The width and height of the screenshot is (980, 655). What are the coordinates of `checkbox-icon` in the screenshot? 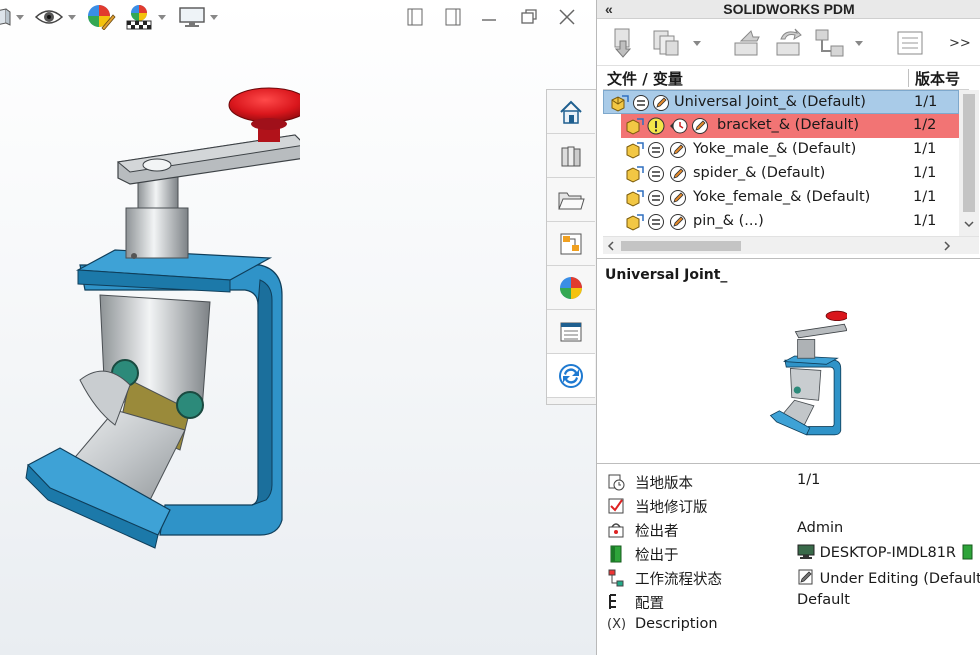 It's located at (616, 506).